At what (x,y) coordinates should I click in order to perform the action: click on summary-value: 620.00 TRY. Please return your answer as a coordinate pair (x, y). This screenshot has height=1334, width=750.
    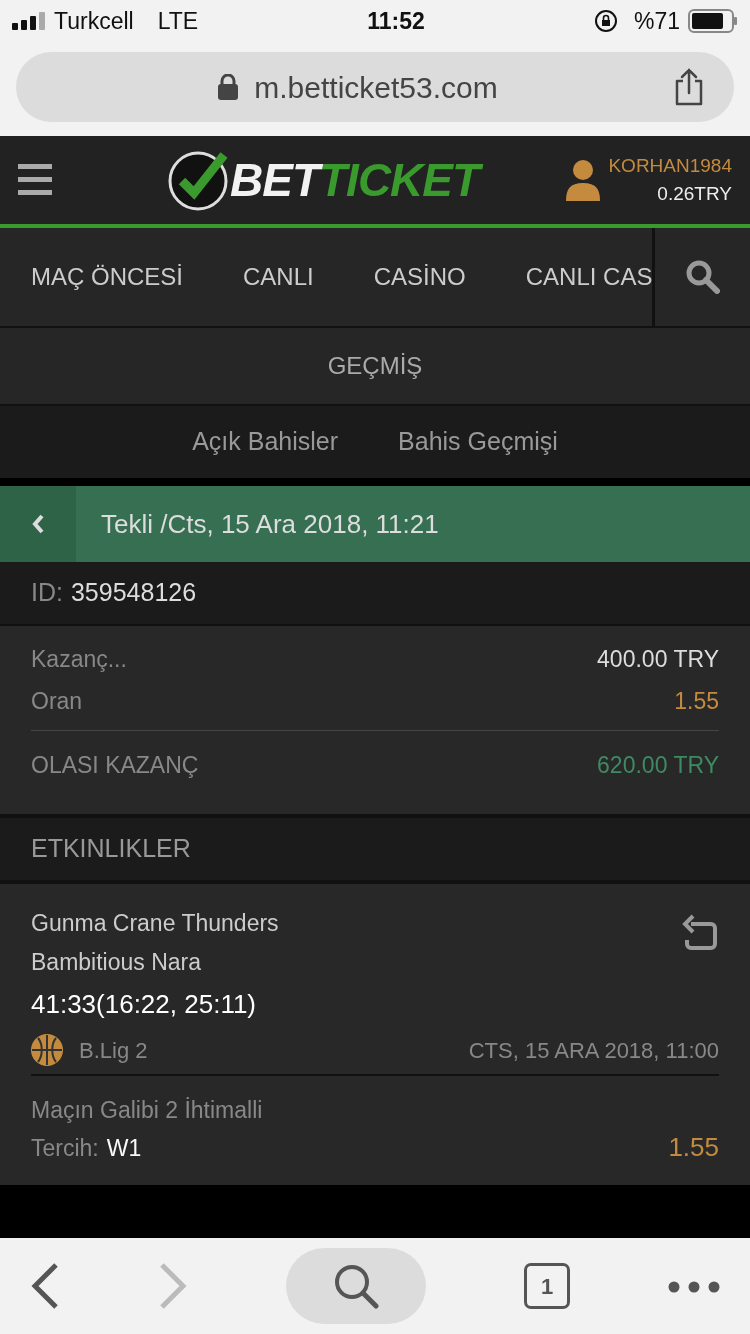
    Looking at the image, I should click on (658, 766).